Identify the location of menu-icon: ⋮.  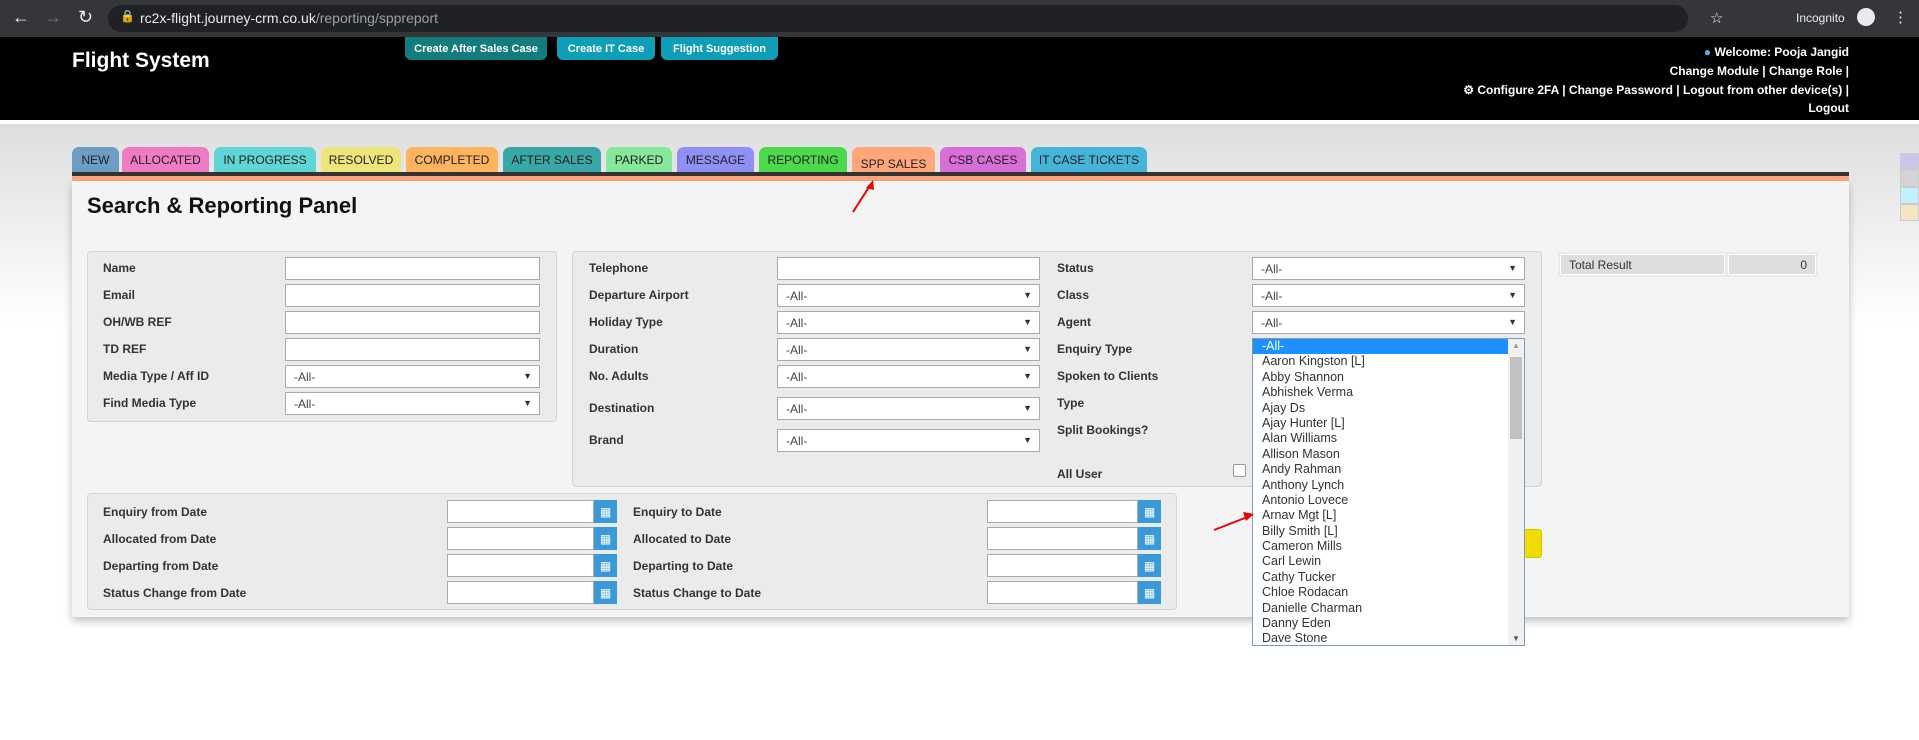
(1900, 17).